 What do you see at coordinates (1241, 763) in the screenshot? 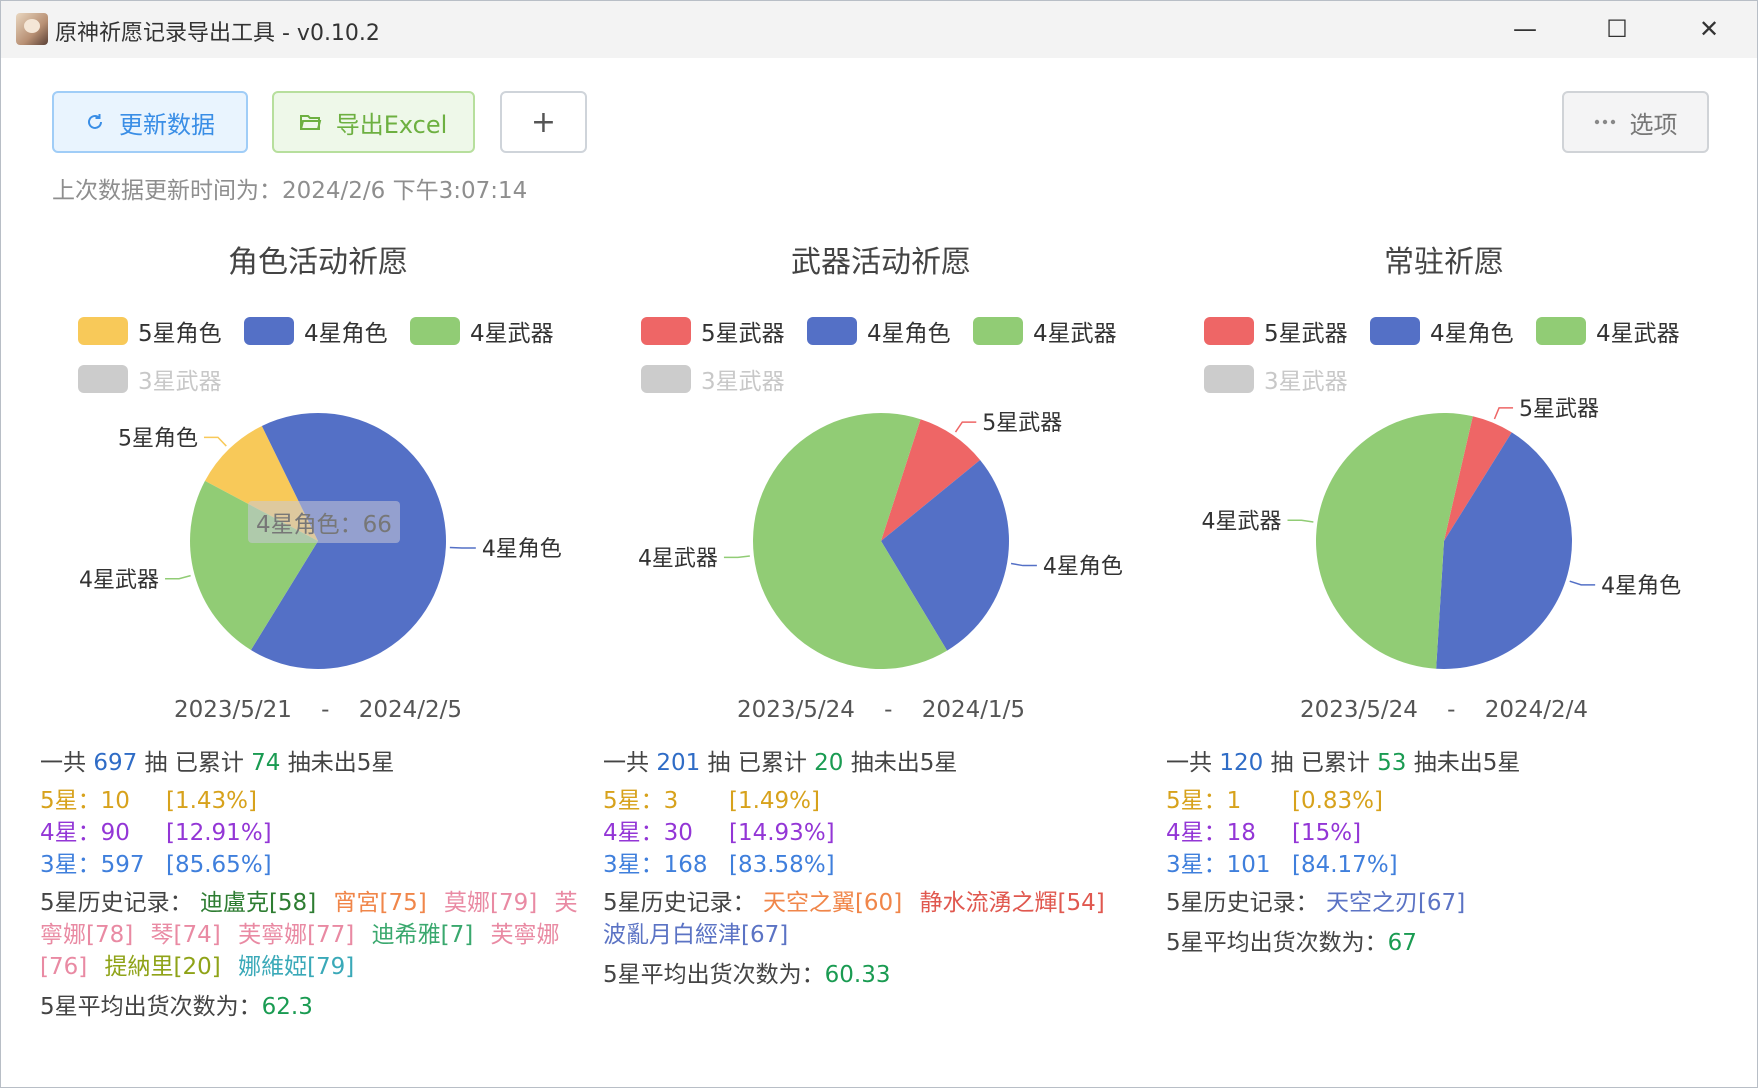
I see `total-count: 120` at bounding box center [1241, 763].